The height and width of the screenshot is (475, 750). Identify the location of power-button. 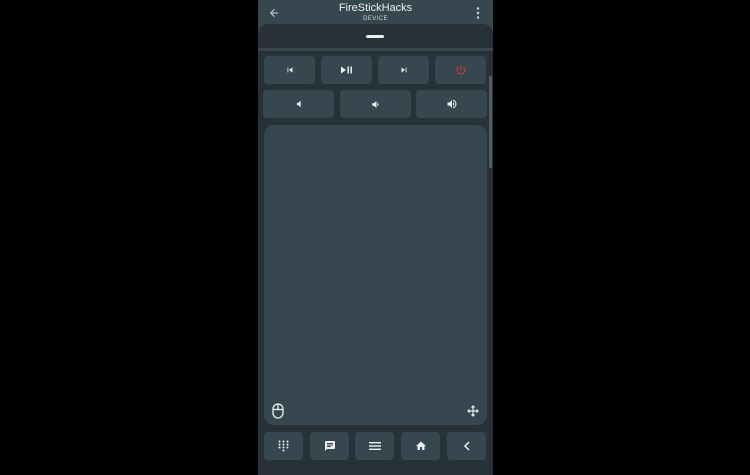
(460, 70).